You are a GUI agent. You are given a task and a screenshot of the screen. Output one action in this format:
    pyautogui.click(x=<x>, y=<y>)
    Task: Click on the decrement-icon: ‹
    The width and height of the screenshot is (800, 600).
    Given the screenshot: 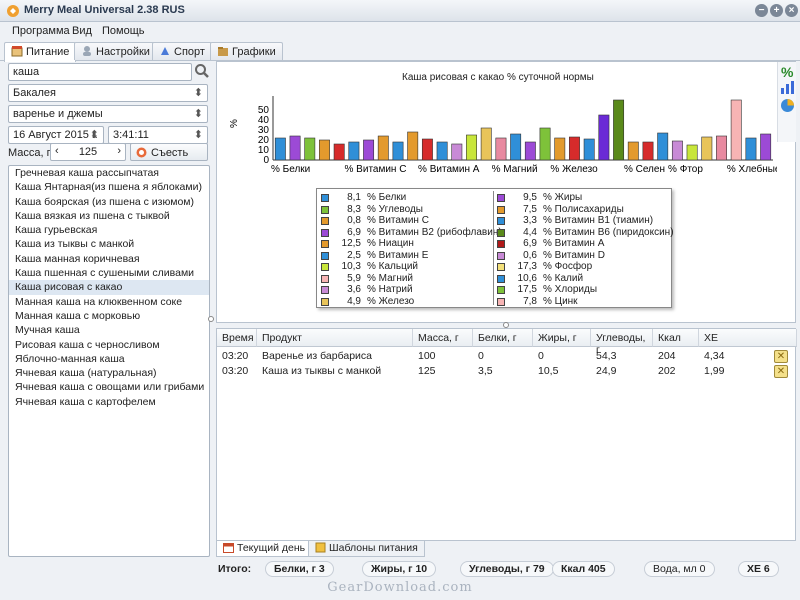 What is the action you would take?
    pyautogui.click(x=57, y=151)
    